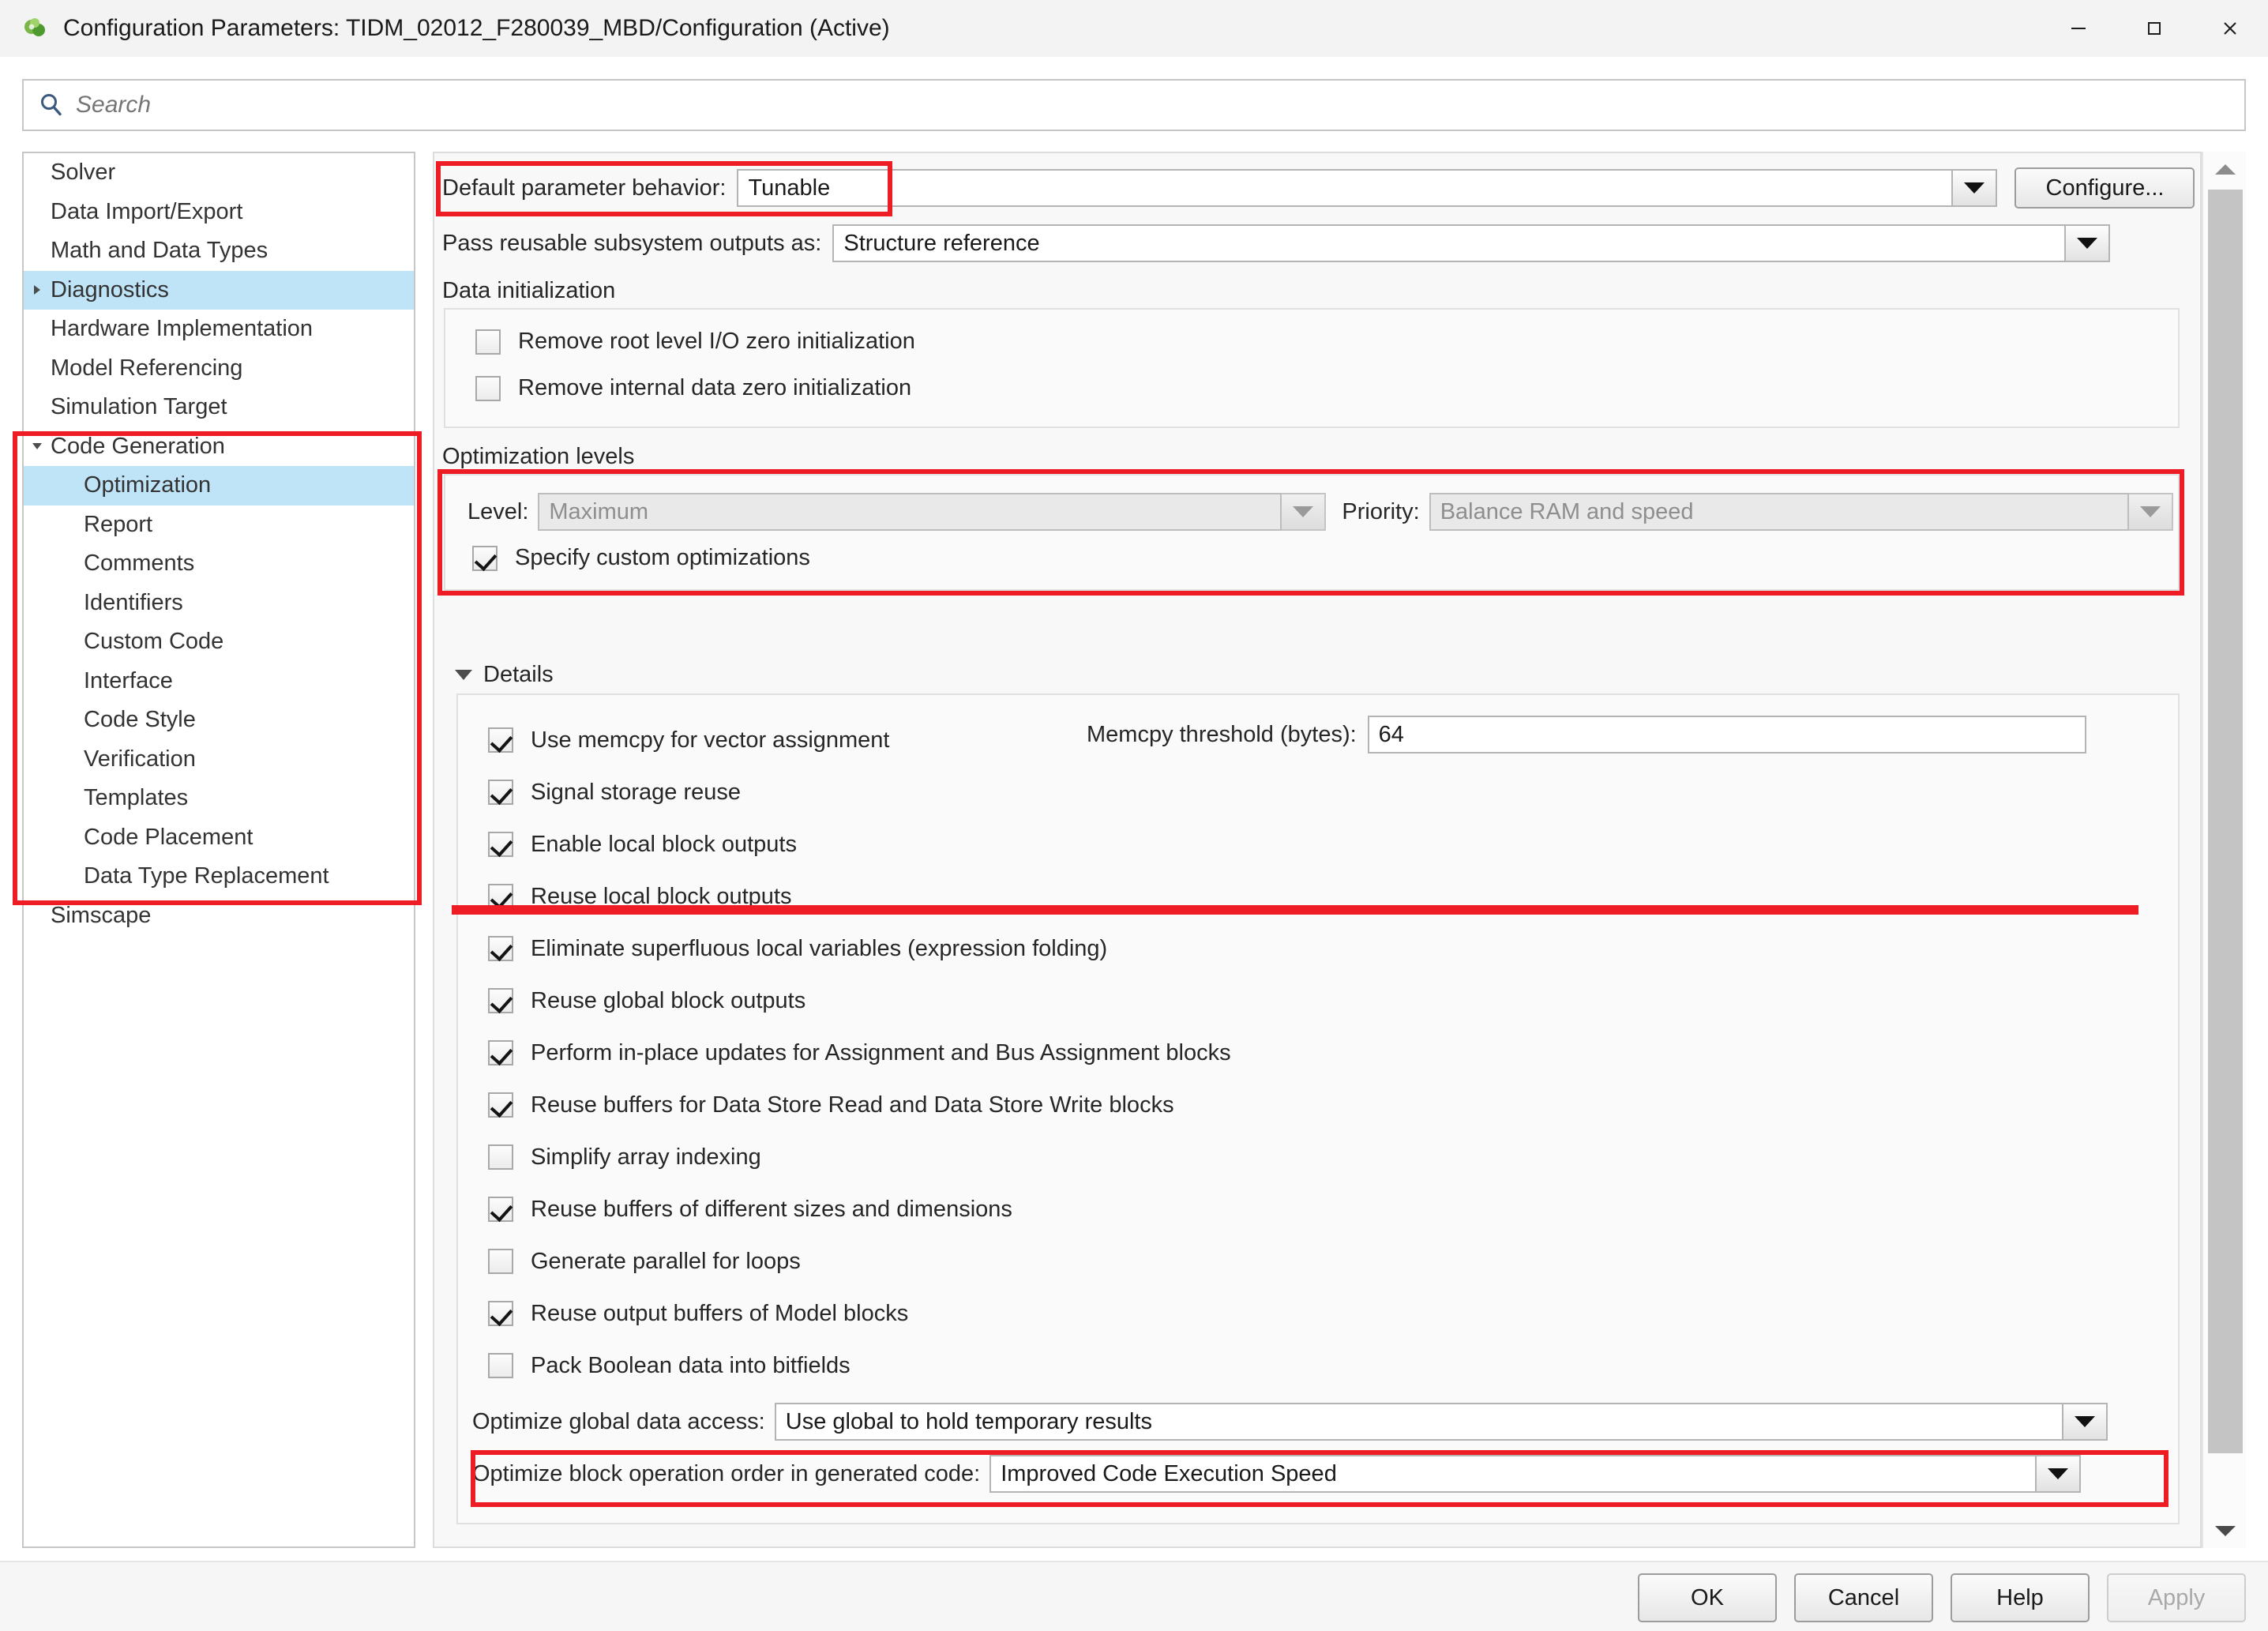 Image resolution: width=2268 pixels, height=1631 pixels. I want to click on level-field: Maximum, so click(910, 512).